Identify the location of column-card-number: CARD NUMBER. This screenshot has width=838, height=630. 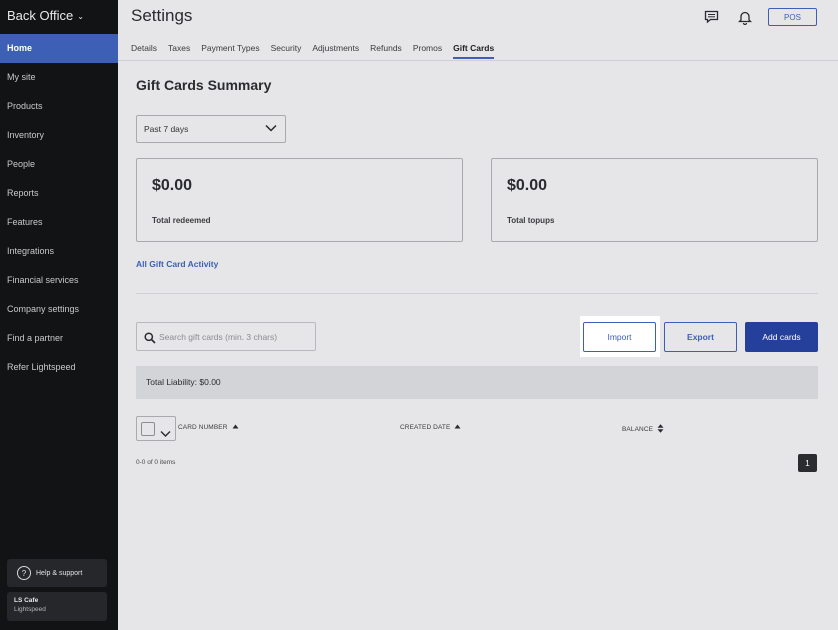
(208, 427).